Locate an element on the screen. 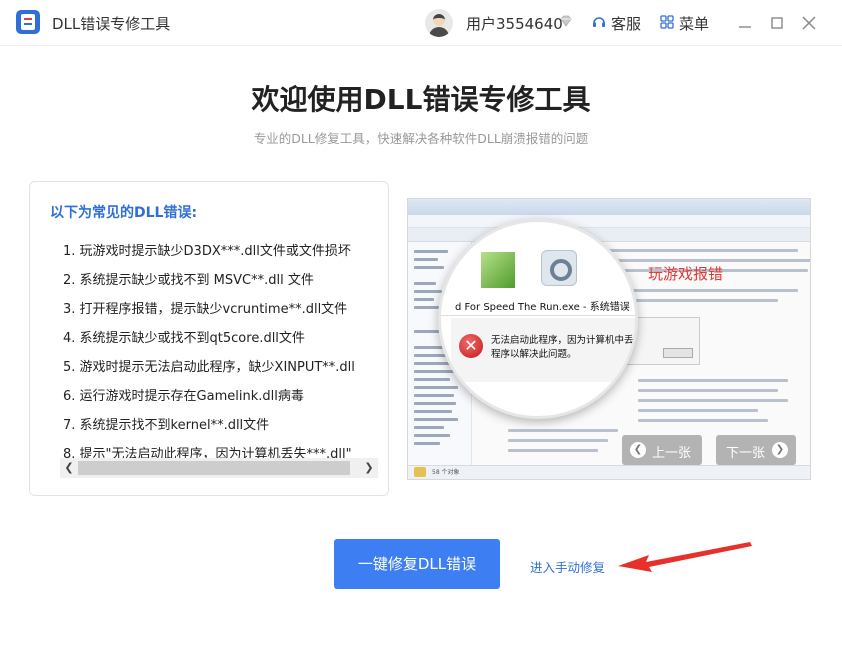 This screenshot has height=654, width=842. grid-menu-icon is located at coordinates (667, 22).